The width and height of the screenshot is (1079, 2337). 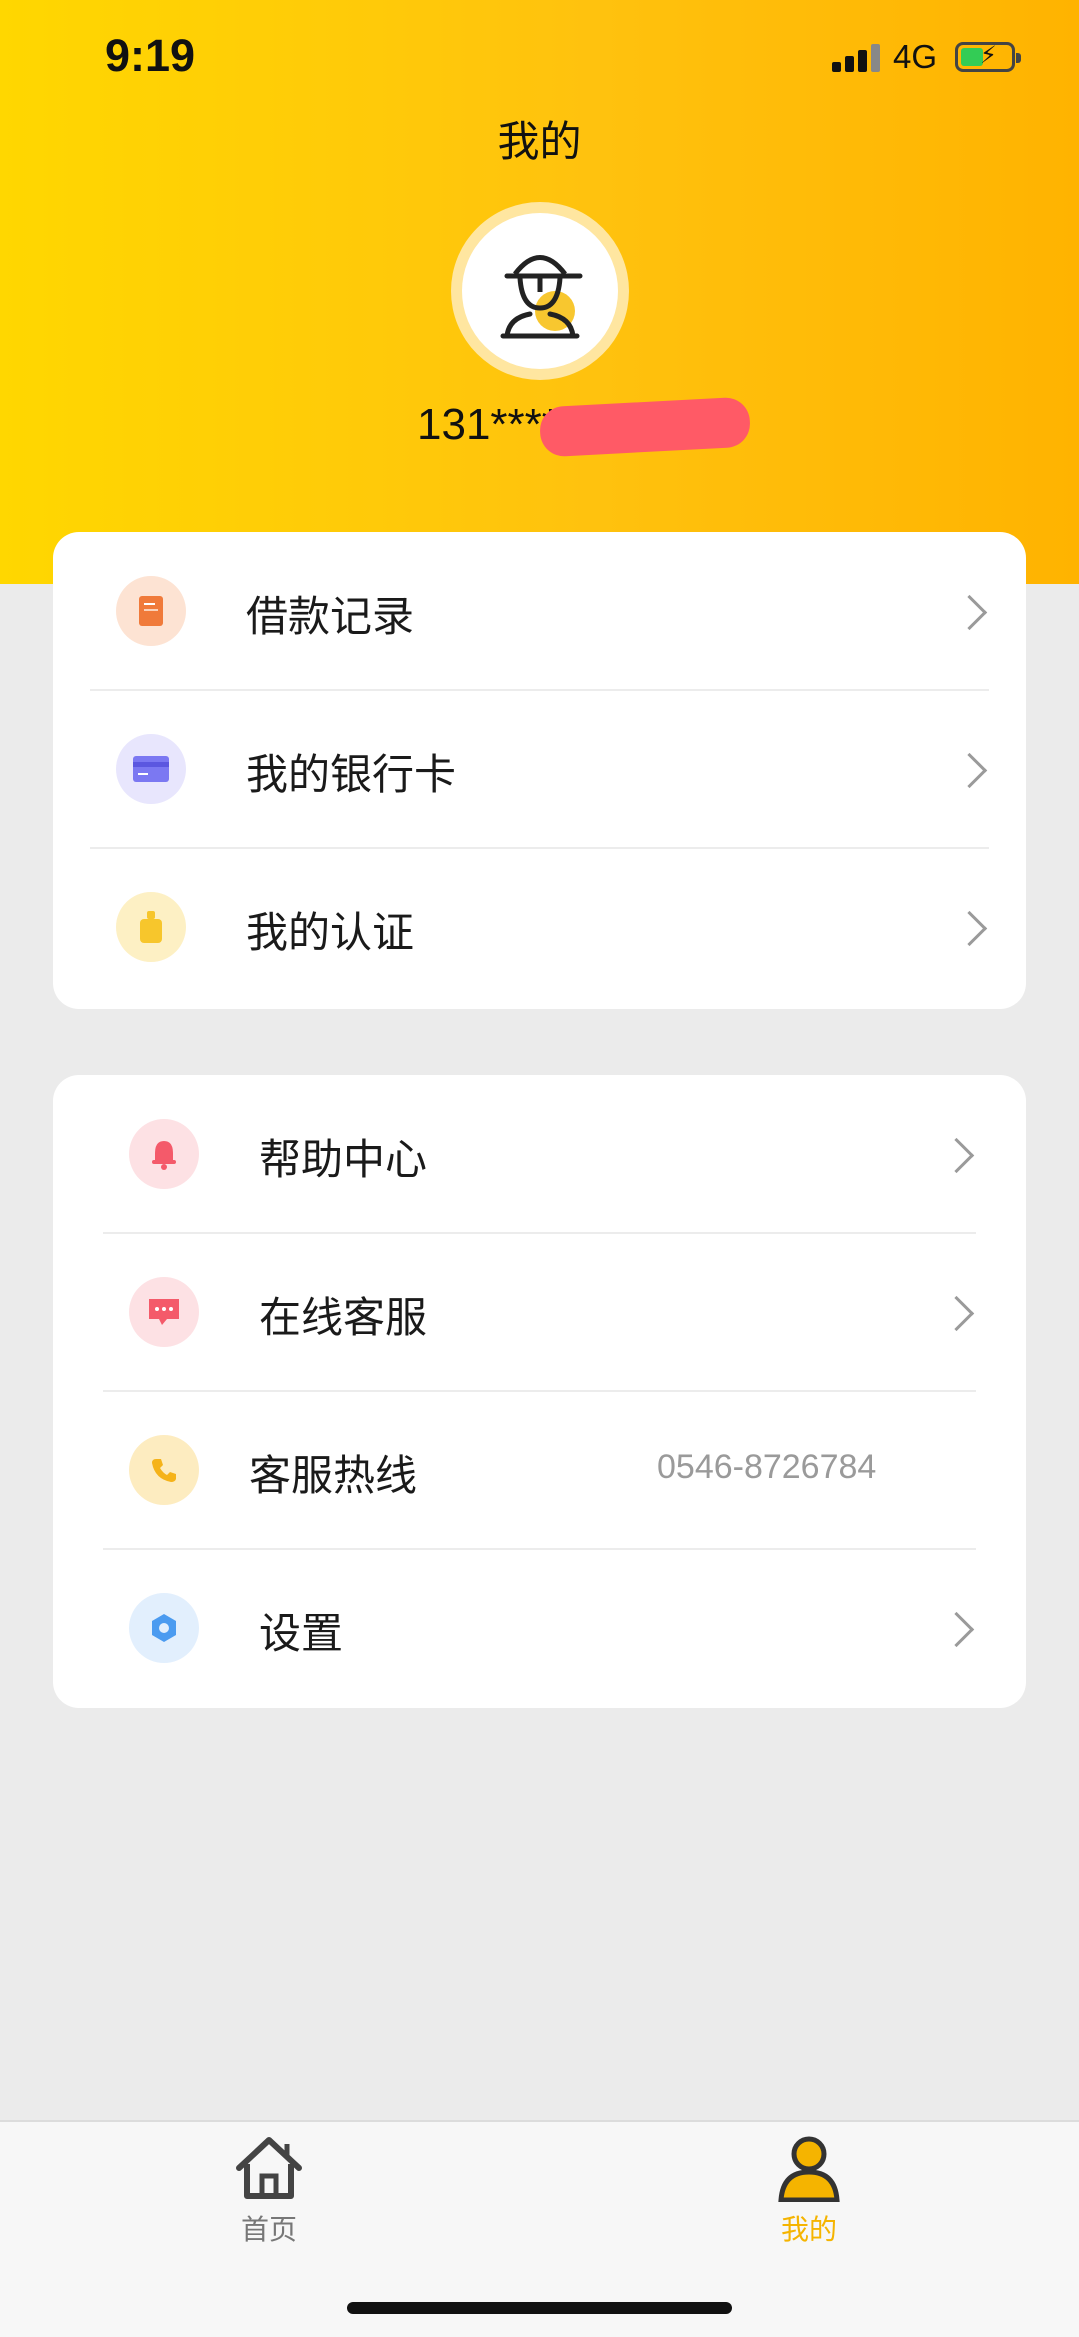 I want to click on user-phone: 131****, so click(x=488, y=424).